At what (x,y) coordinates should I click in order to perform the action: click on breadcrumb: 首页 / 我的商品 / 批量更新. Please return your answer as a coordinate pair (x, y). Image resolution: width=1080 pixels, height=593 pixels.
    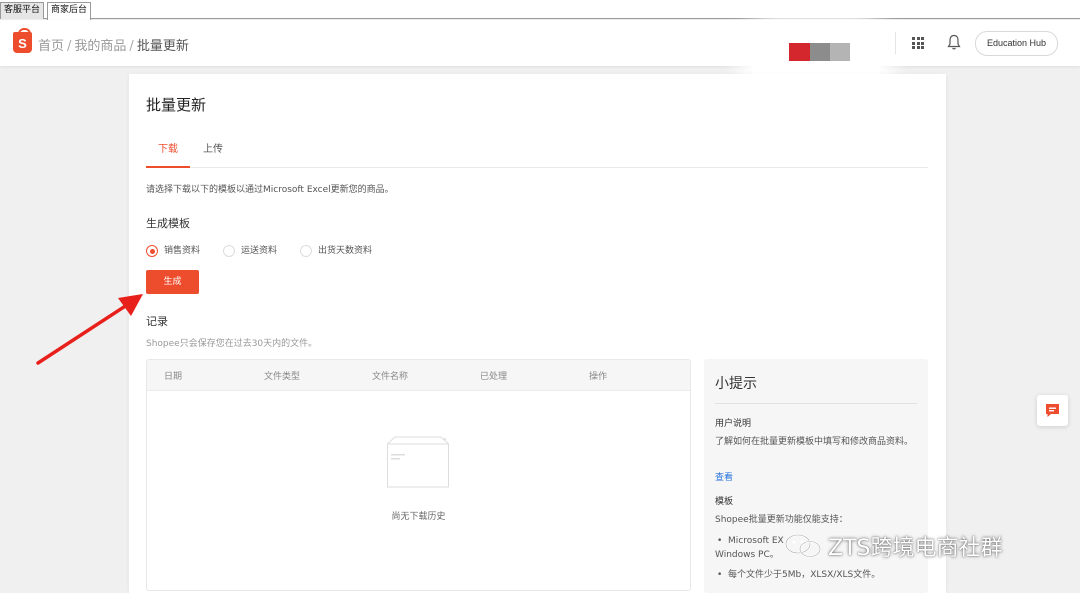
    Looking at the image, I should click on (113, 44).